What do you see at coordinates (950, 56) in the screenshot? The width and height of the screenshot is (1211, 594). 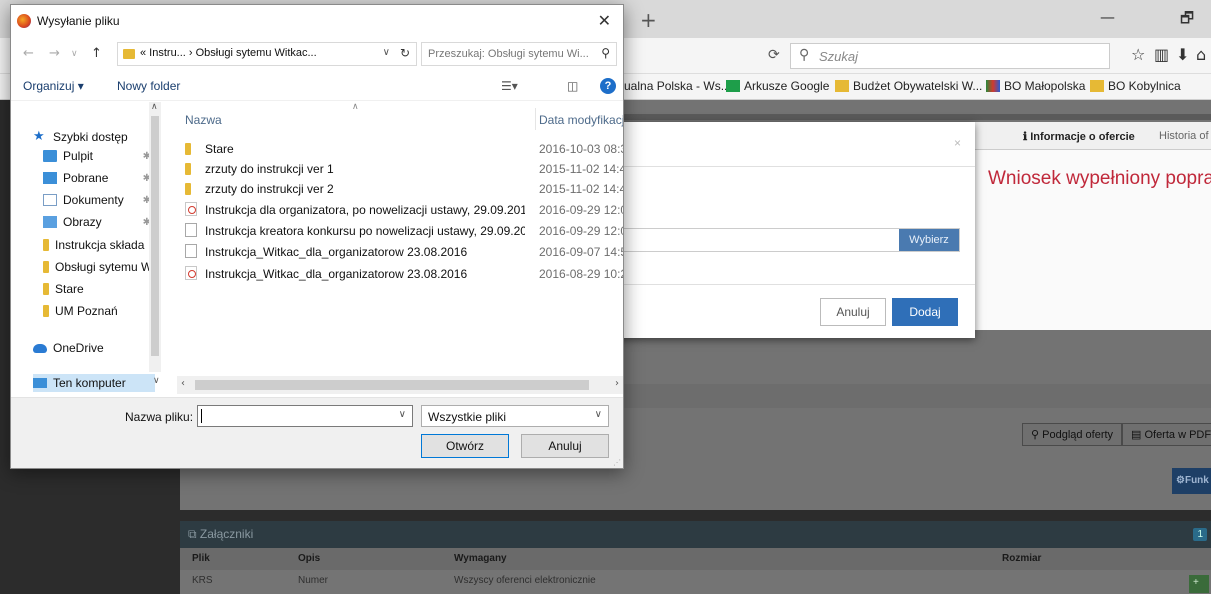 I see `browser-search-input: ⚲ Szukaj` at bounding box center [950, 56].